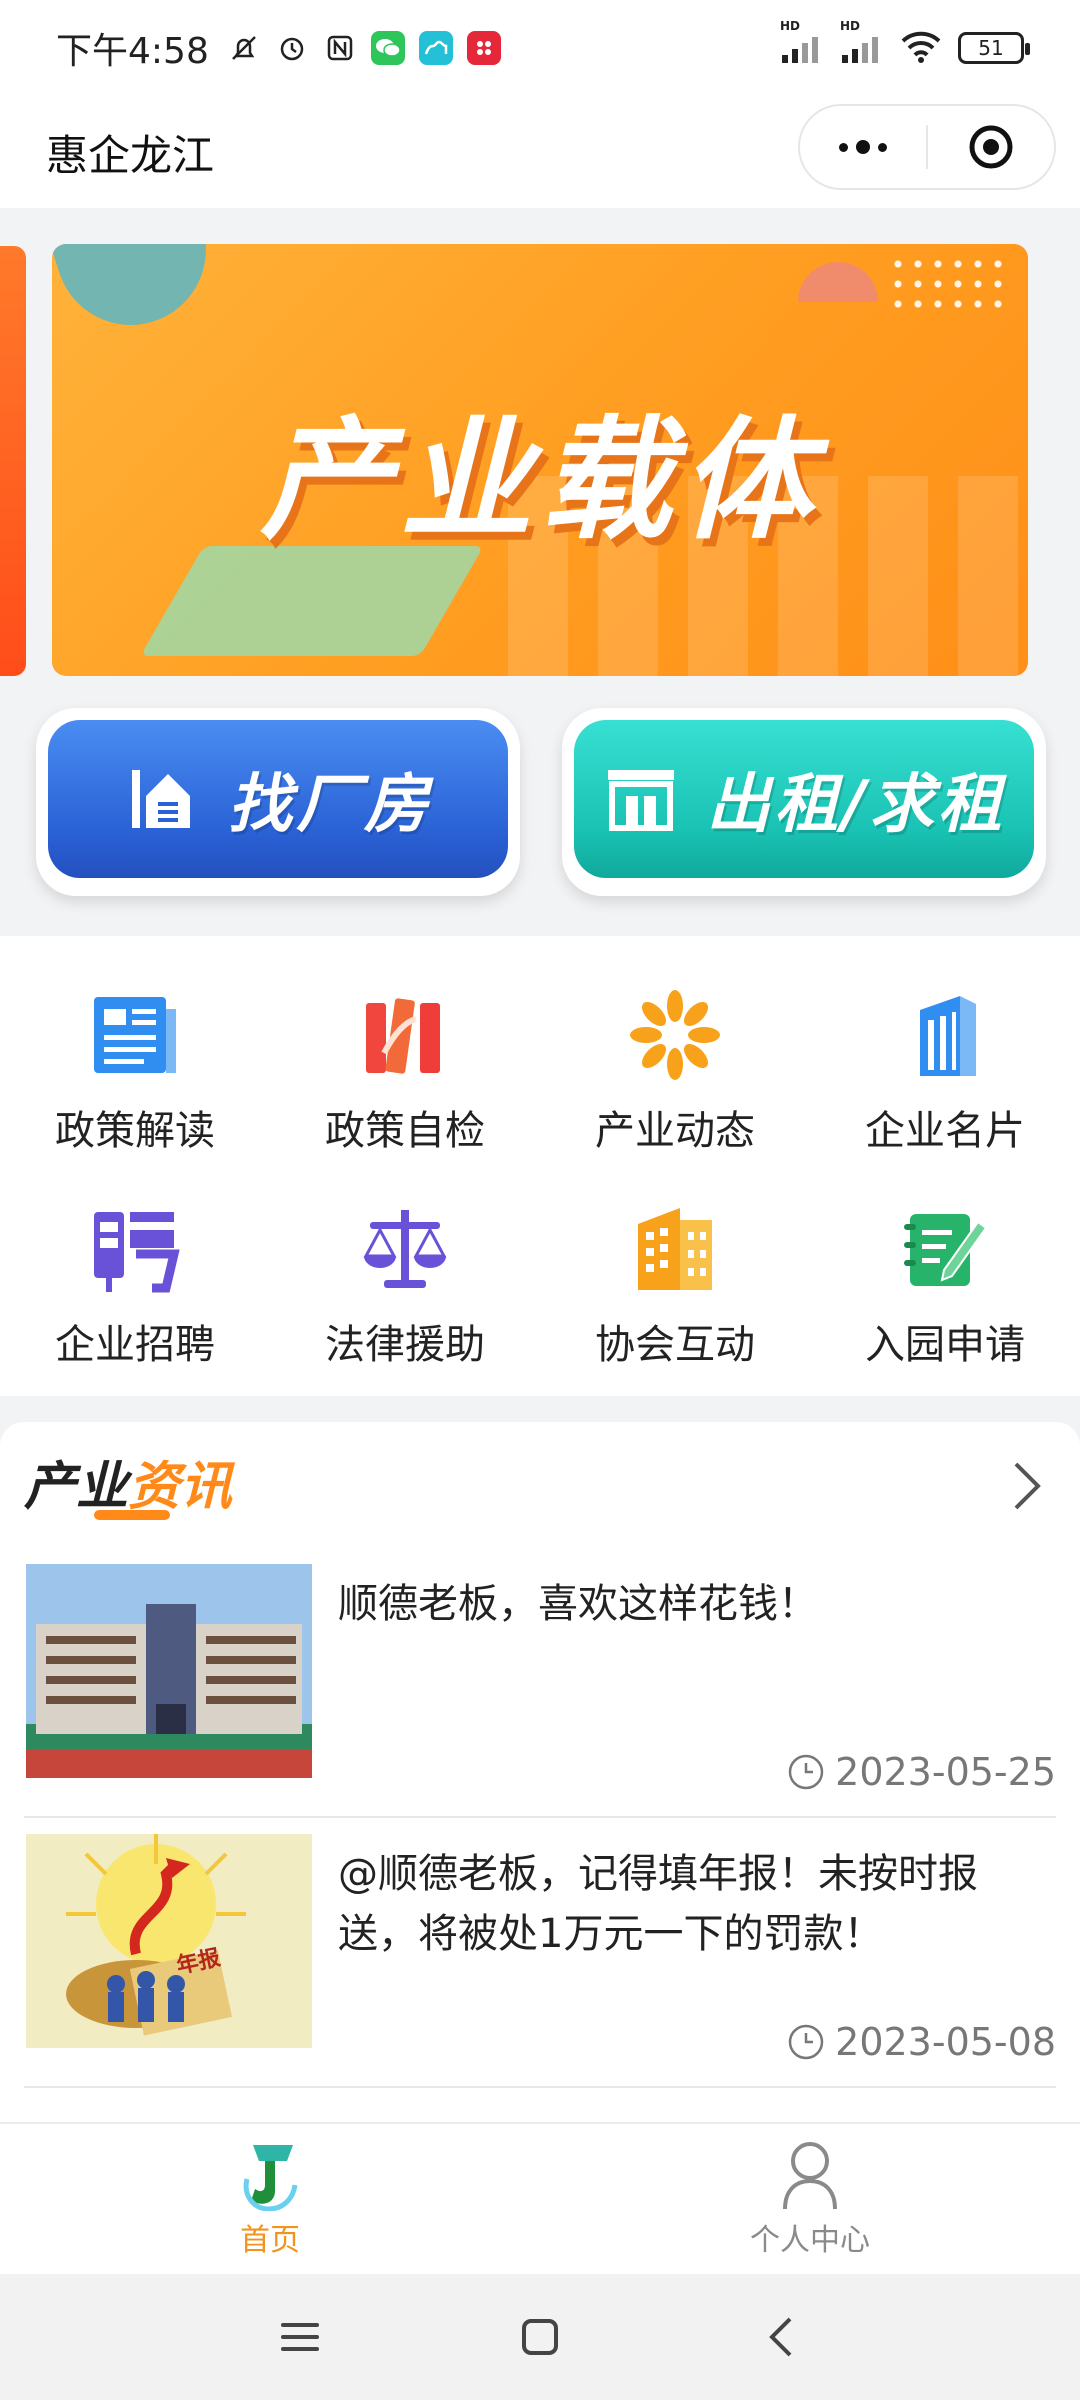  I want to click on news-thumbnail-annual-report: 年报, so click(169, 1941).